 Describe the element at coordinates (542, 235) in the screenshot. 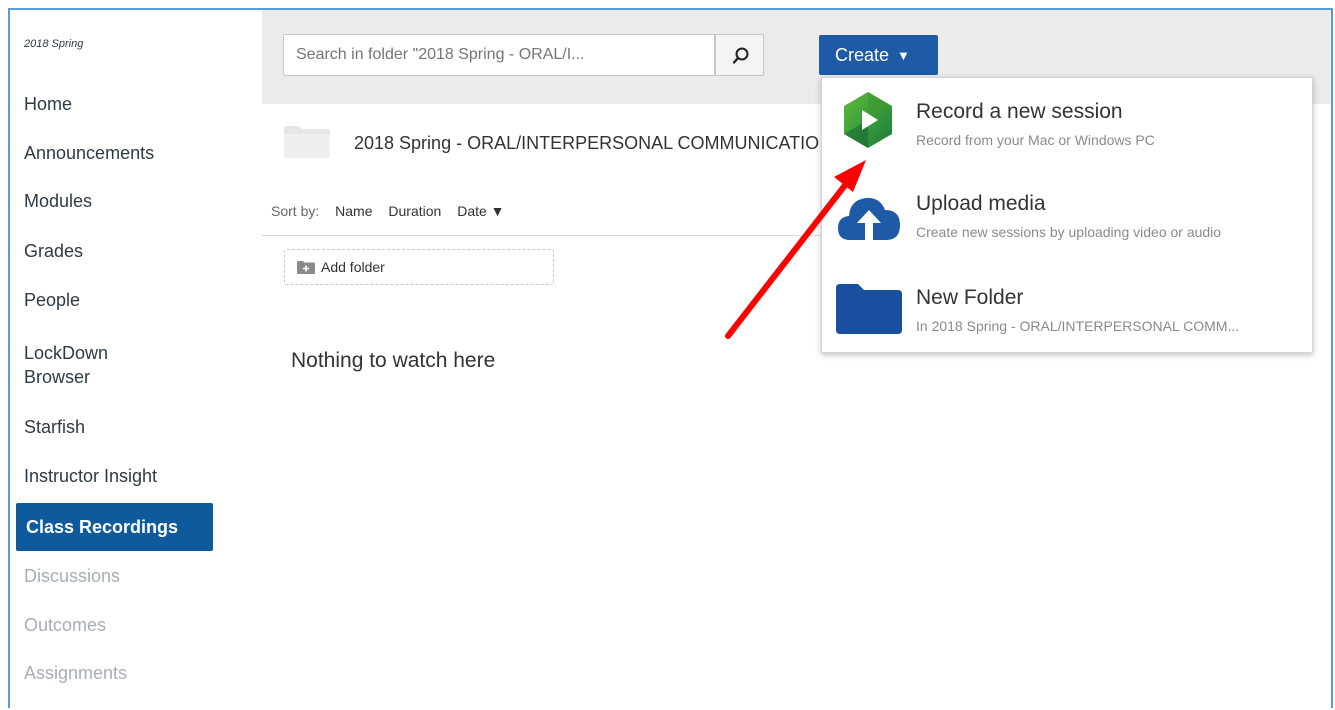

I see `divider` at that location.